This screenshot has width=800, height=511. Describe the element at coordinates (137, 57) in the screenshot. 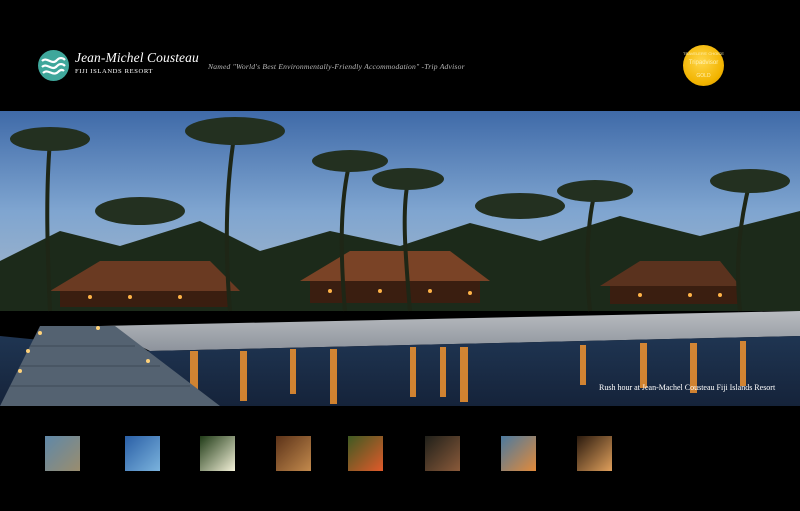

I see `logo-name: Jean-Michel Cousteau` at that location.